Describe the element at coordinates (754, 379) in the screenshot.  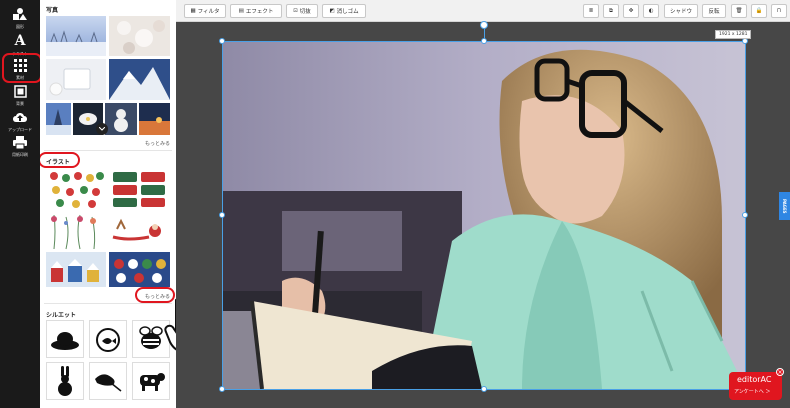
I see `survey-brand: editorAC` at that location.